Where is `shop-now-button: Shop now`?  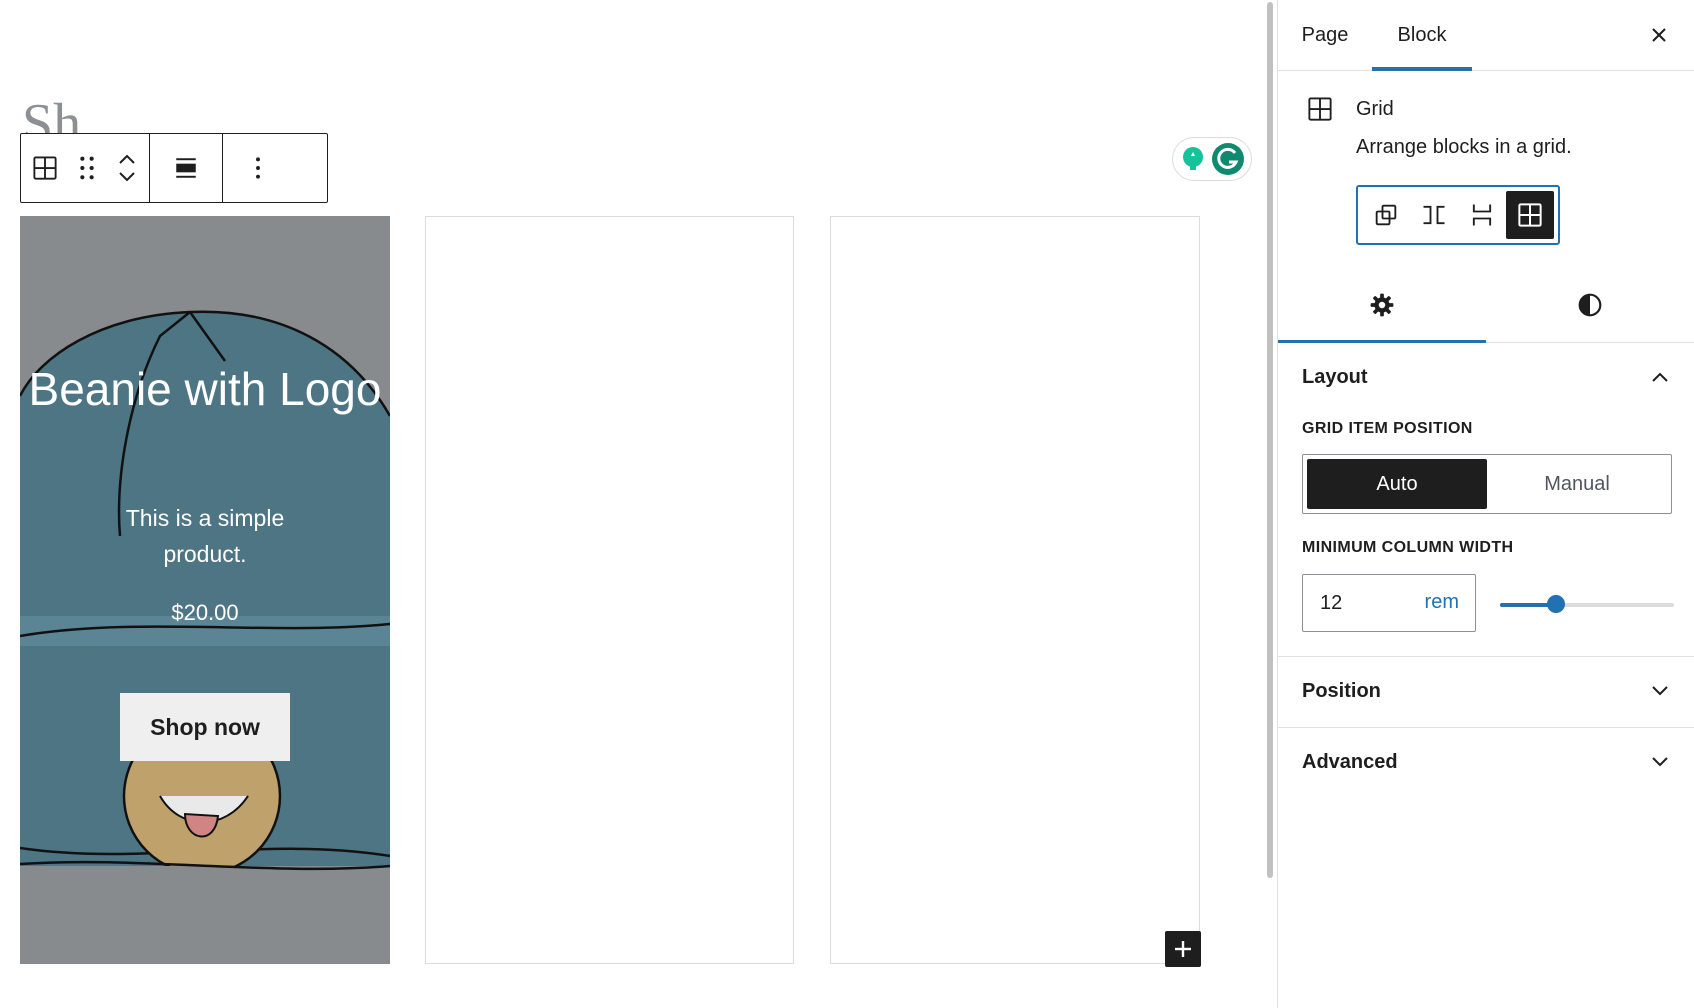 shop-now-button: Shop now is located at coordinates (205, 727).